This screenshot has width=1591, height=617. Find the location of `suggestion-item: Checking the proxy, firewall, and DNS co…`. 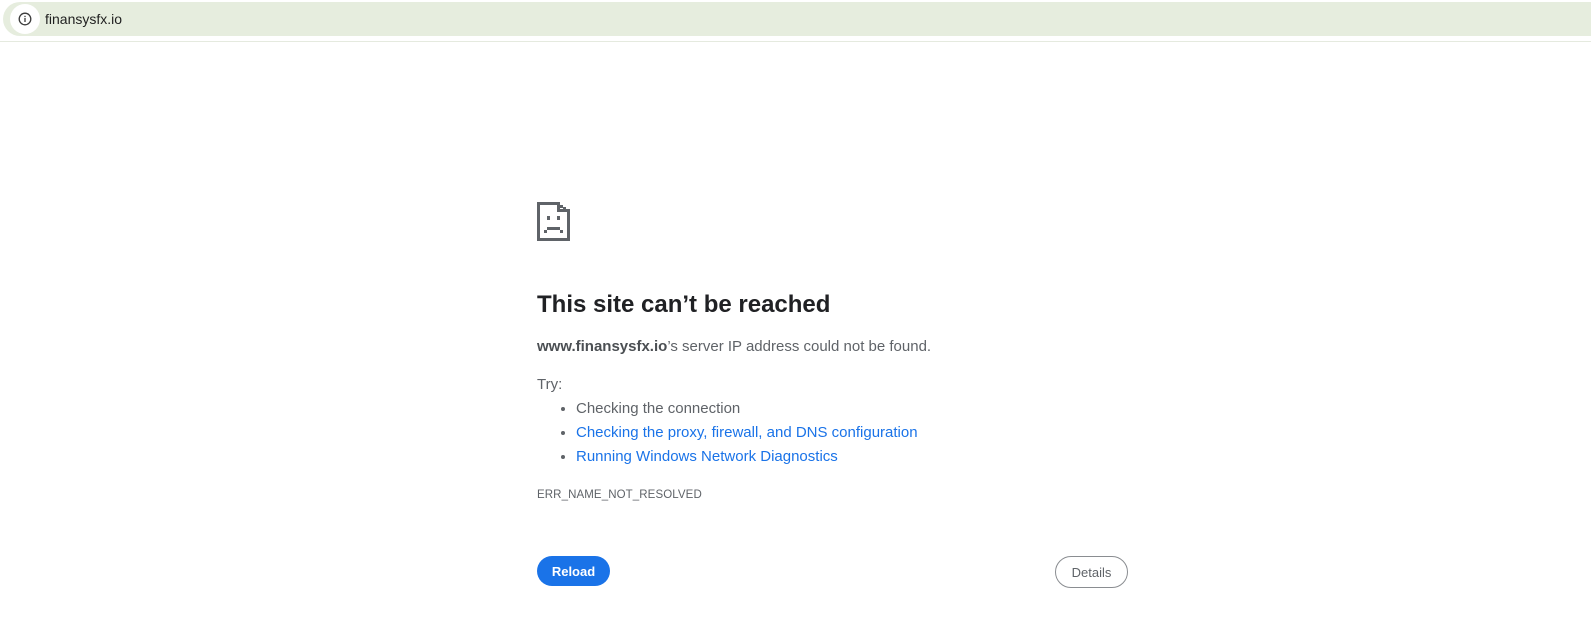

suggestion-item: Checking the proxy, firewall, and DNS co… is located at coordinates (747, 433).